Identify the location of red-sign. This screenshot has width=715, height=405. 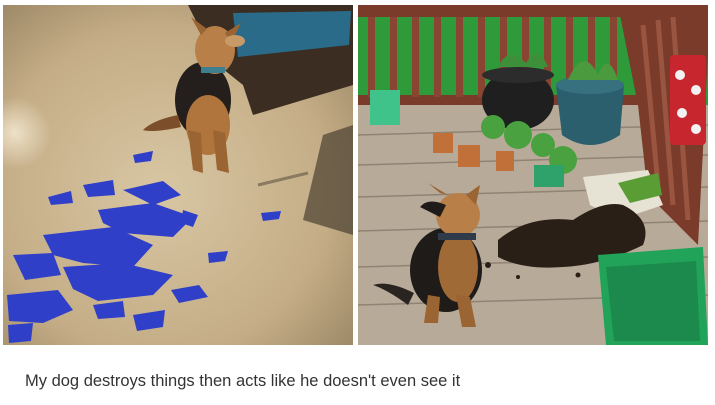
(688, 100).